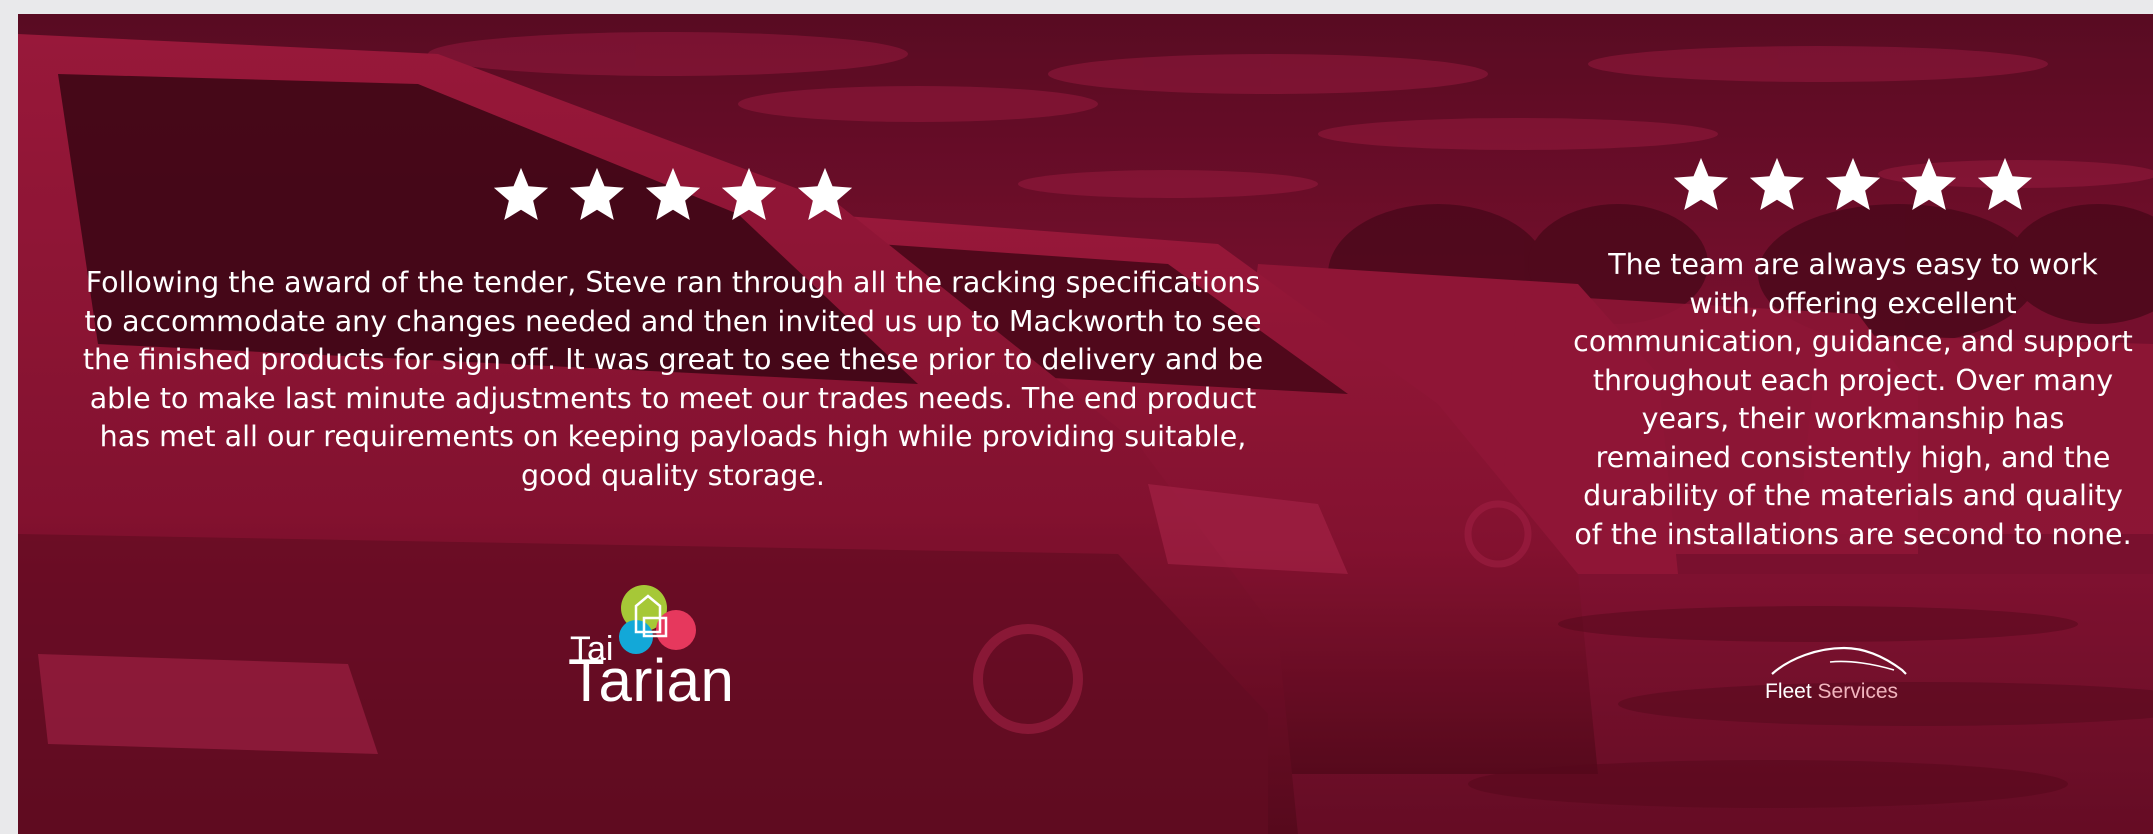 The width and height of the screenshot is (2153, 834). What do you see at coordinates (1842, 676) in the screenshot?
I see `fleet-services-logo: Fleet Services` at bounding box center [1842, 676].